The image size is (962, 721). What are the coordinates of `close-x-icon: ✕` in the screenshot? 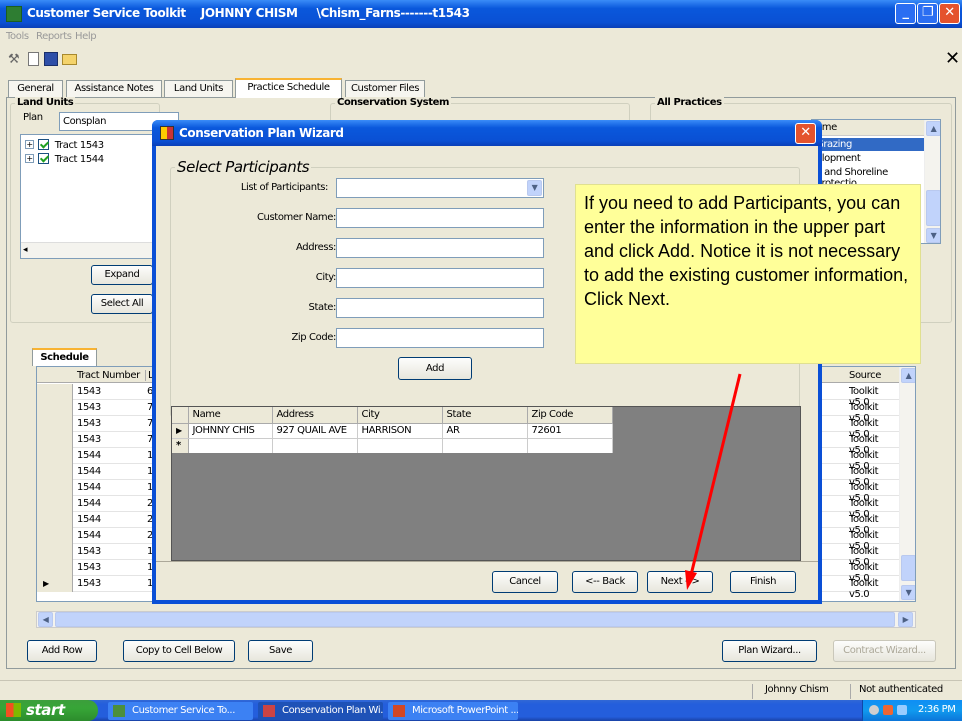 It's located at (952, 58).